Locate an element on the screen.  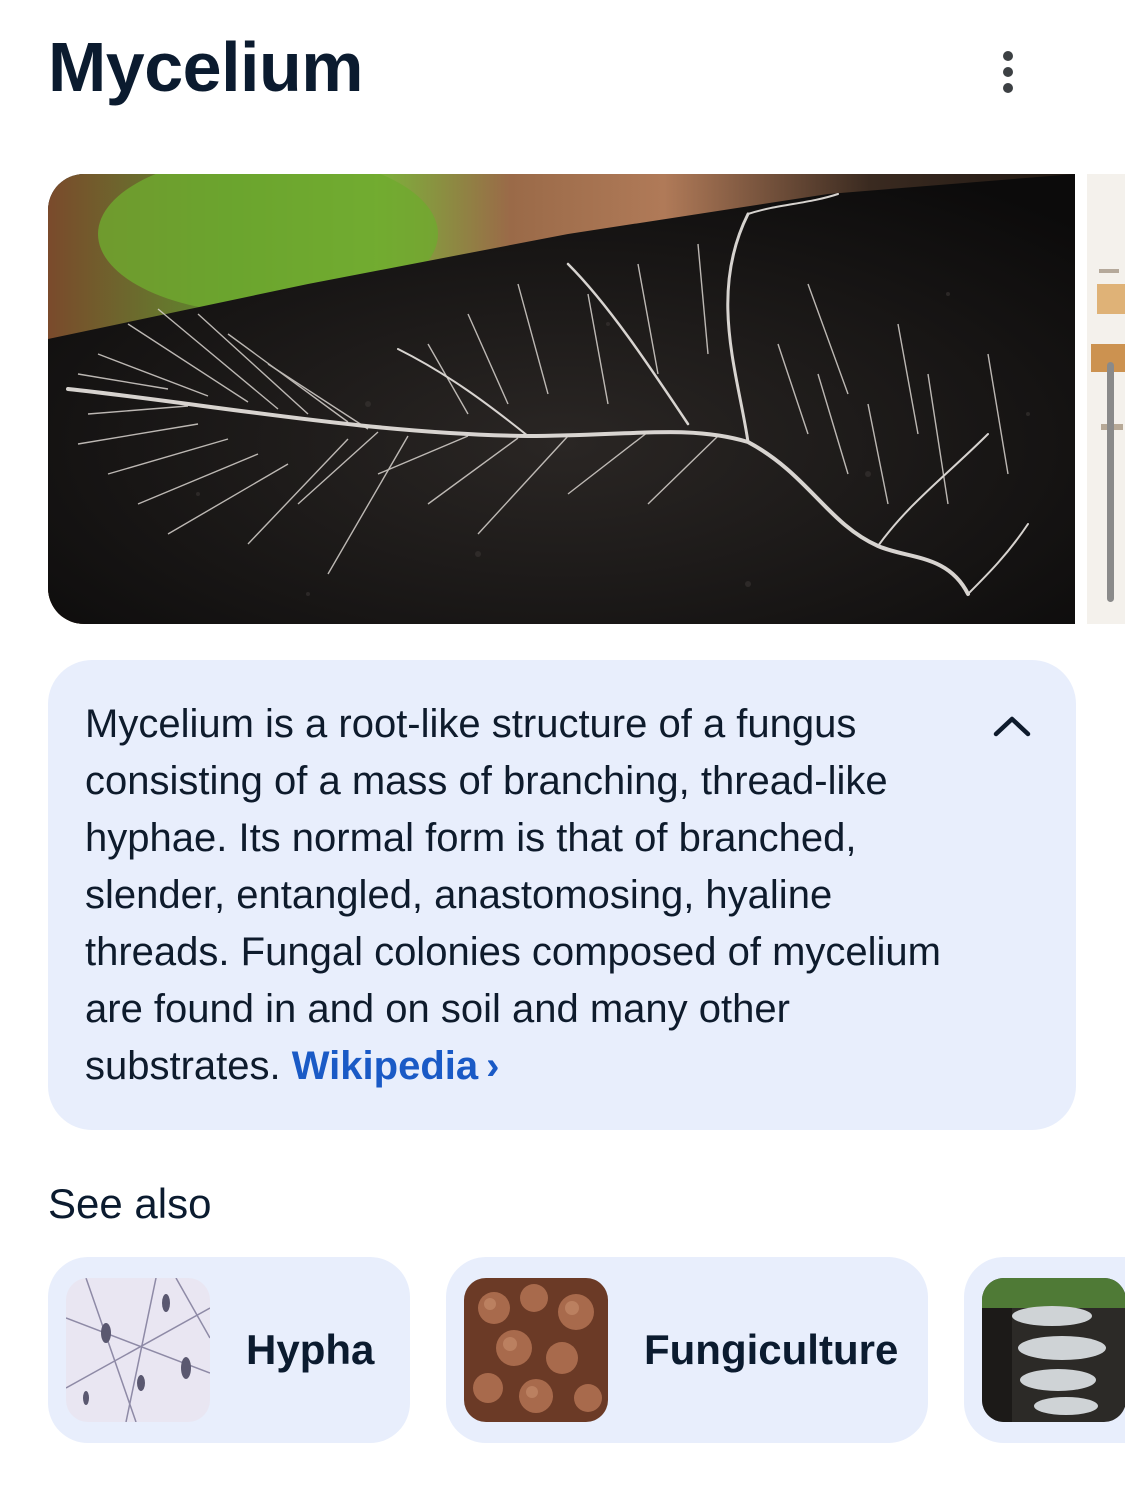
collapse-button is located at coordinates (1012, 726).